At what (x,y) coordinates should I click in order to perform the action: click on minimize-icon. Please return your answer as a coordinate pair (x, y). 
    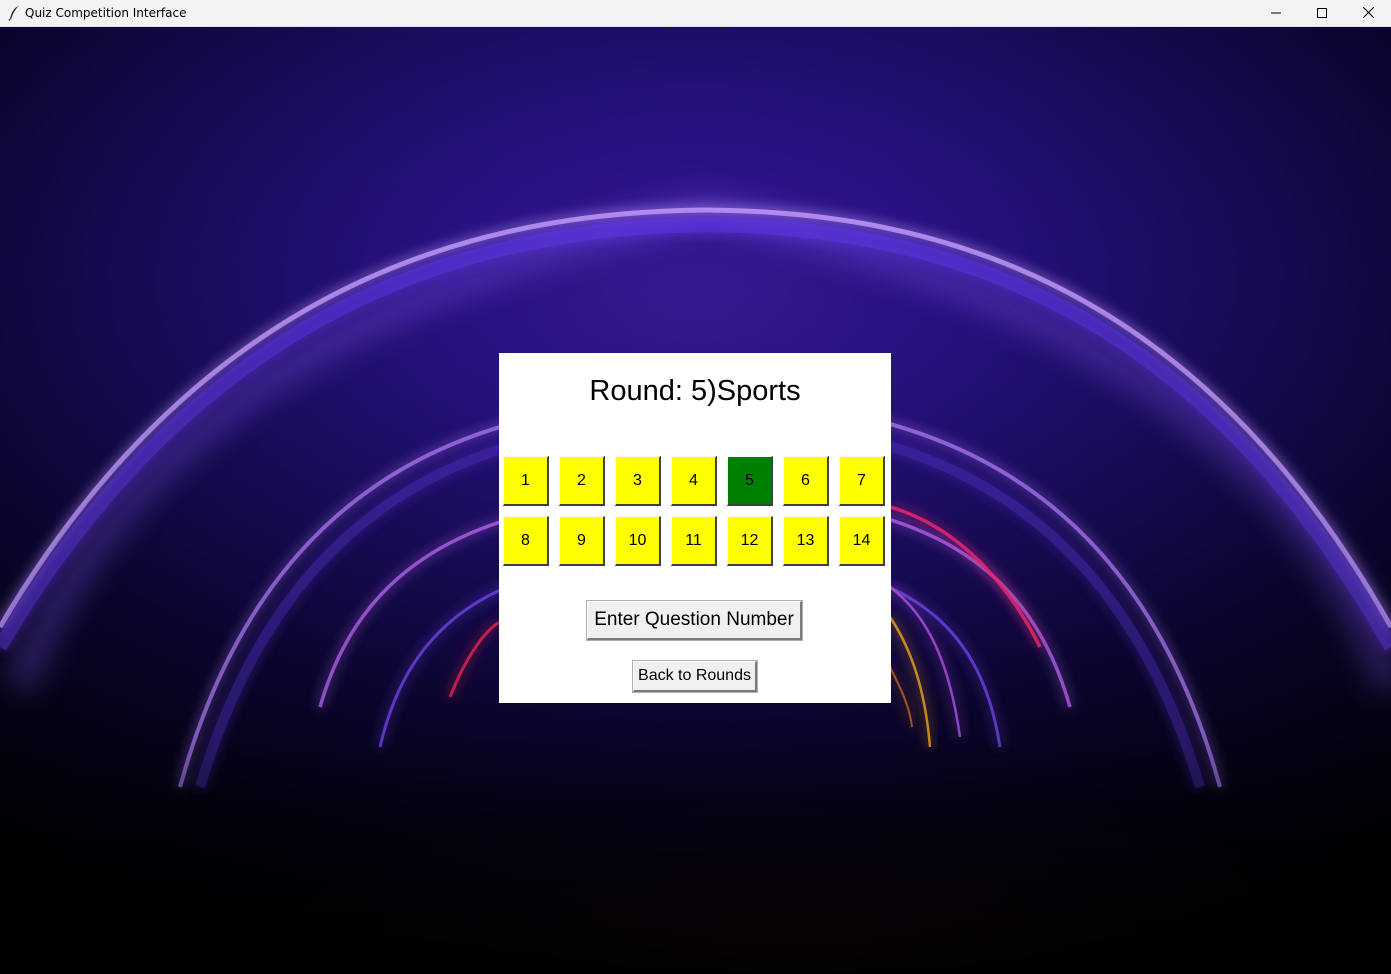
    Looking at the image, I should click on (1276, 14).